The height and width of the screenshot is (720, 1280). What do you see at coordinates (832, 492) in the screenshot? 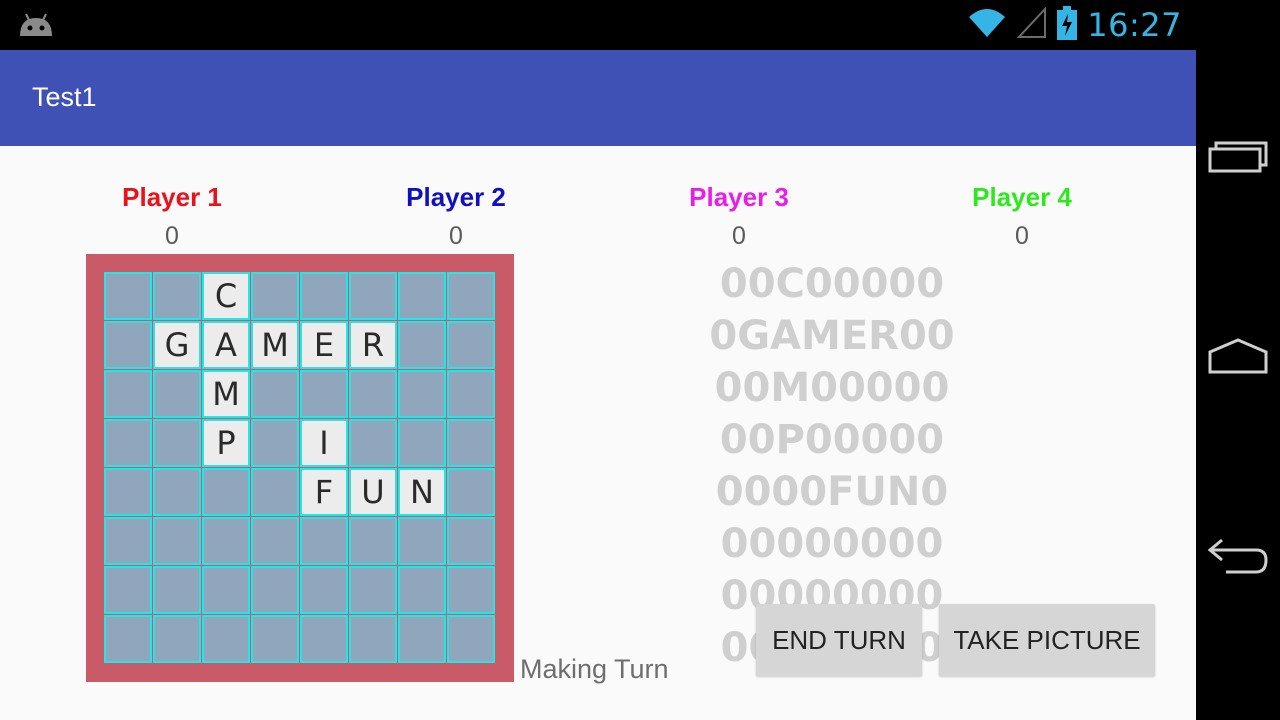
I see `board-text-row: 0000FUN0` at bounding box center [832, 492].